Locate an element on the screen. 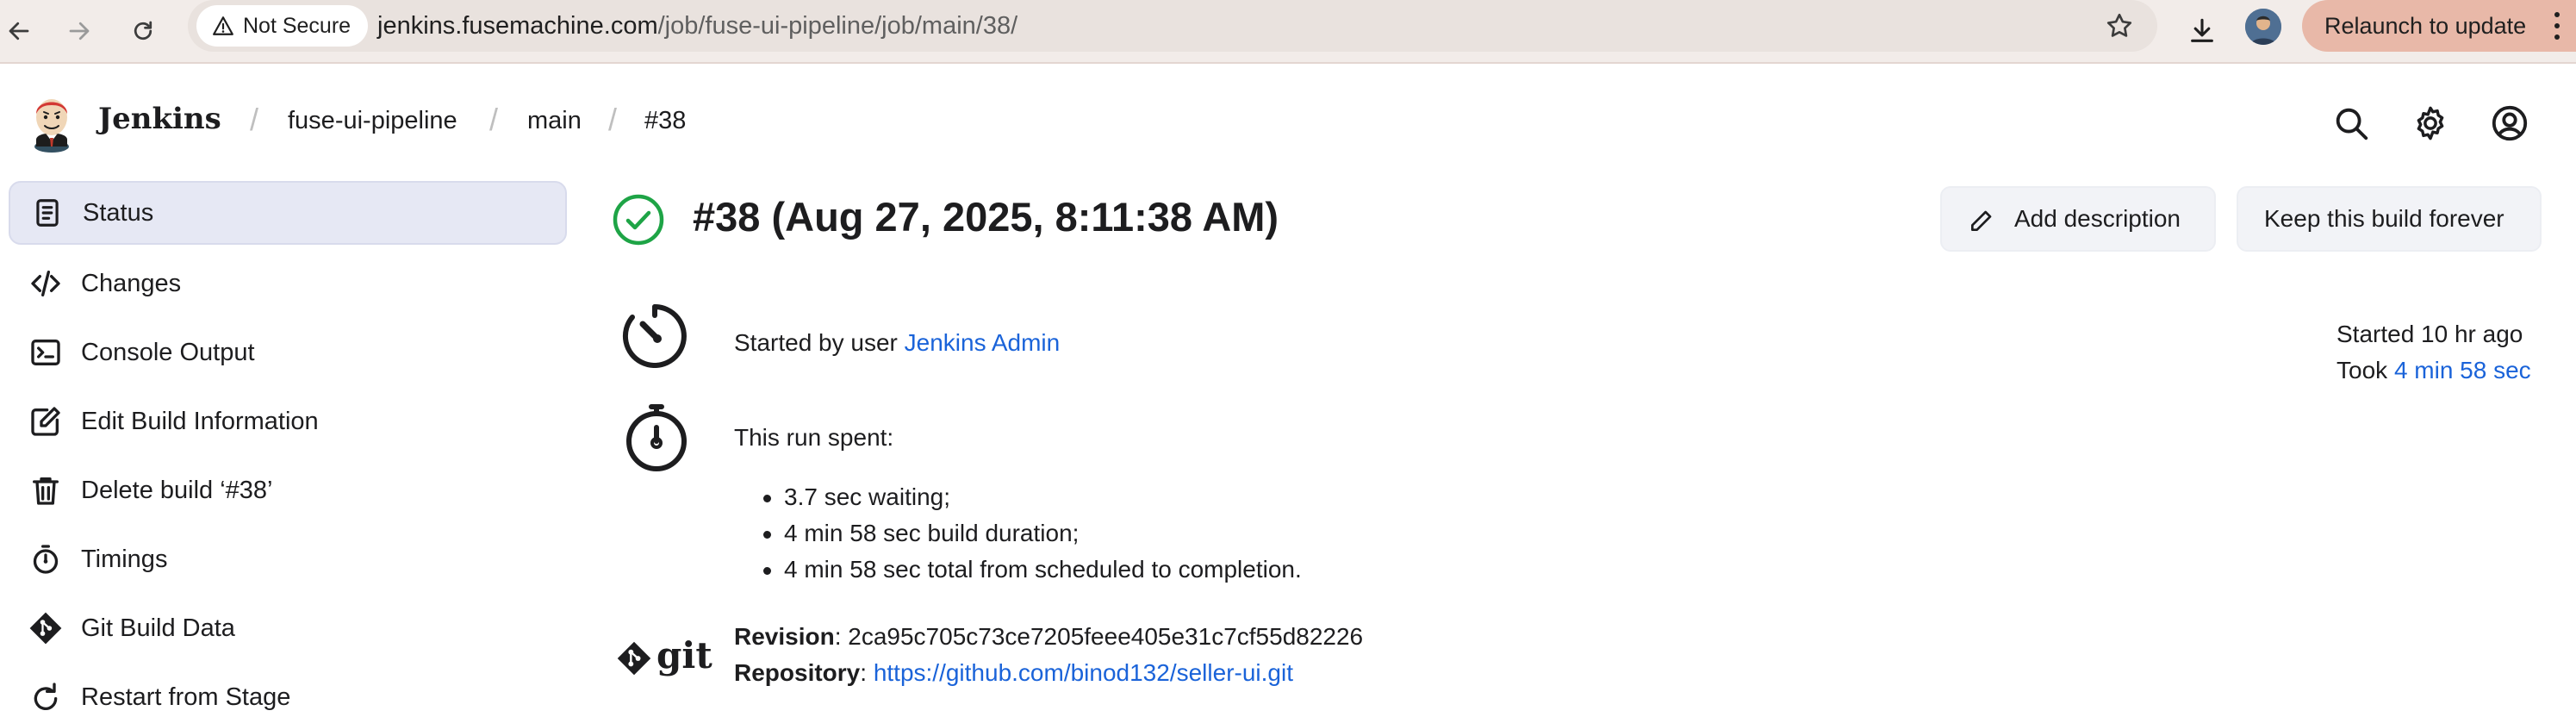  list-item: 3.7 sec waiting; is located at coordinates (857, 496).